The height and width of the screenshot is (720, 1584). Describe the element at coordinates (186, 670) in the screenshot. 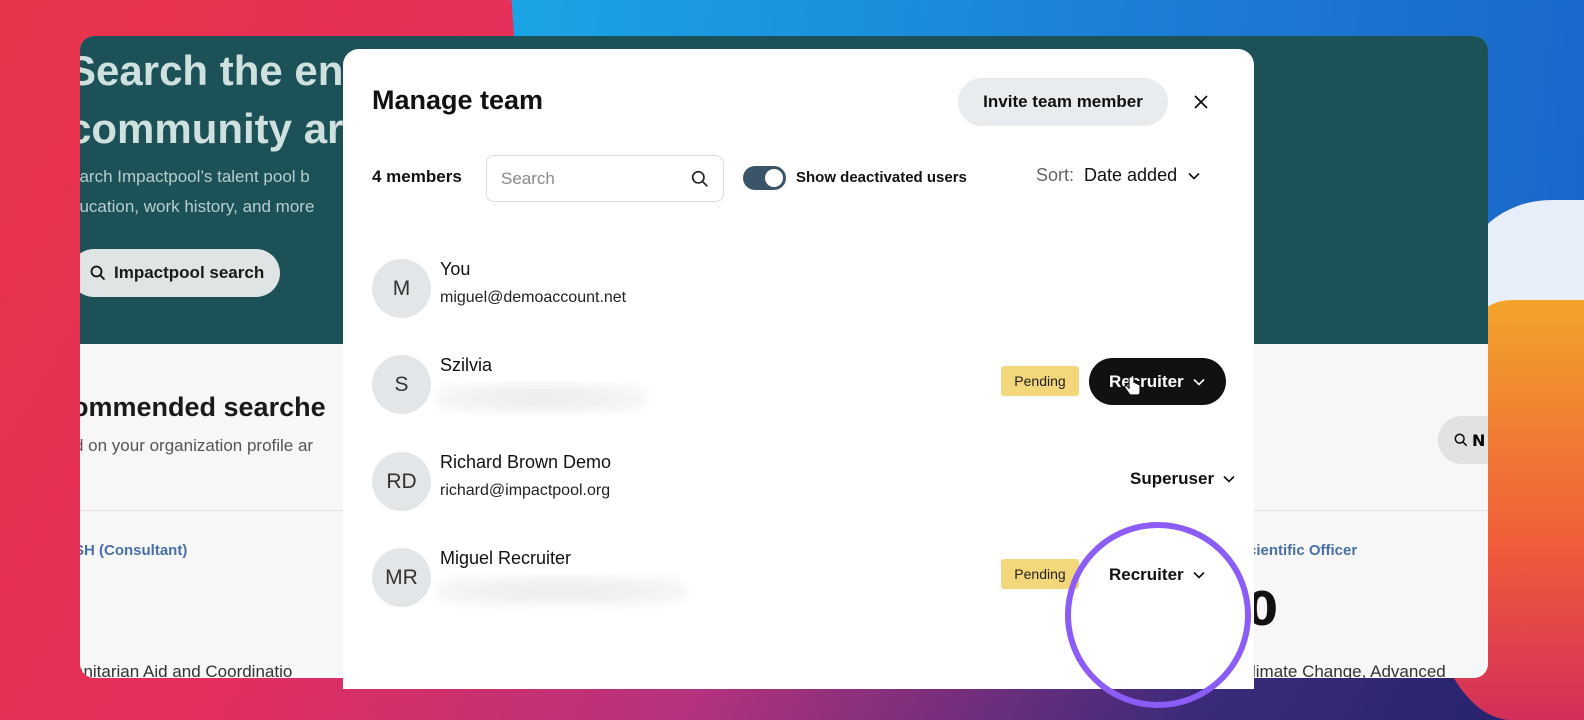

I see `card-footer-left: anitarian Aid and Coordinatio` at that location.